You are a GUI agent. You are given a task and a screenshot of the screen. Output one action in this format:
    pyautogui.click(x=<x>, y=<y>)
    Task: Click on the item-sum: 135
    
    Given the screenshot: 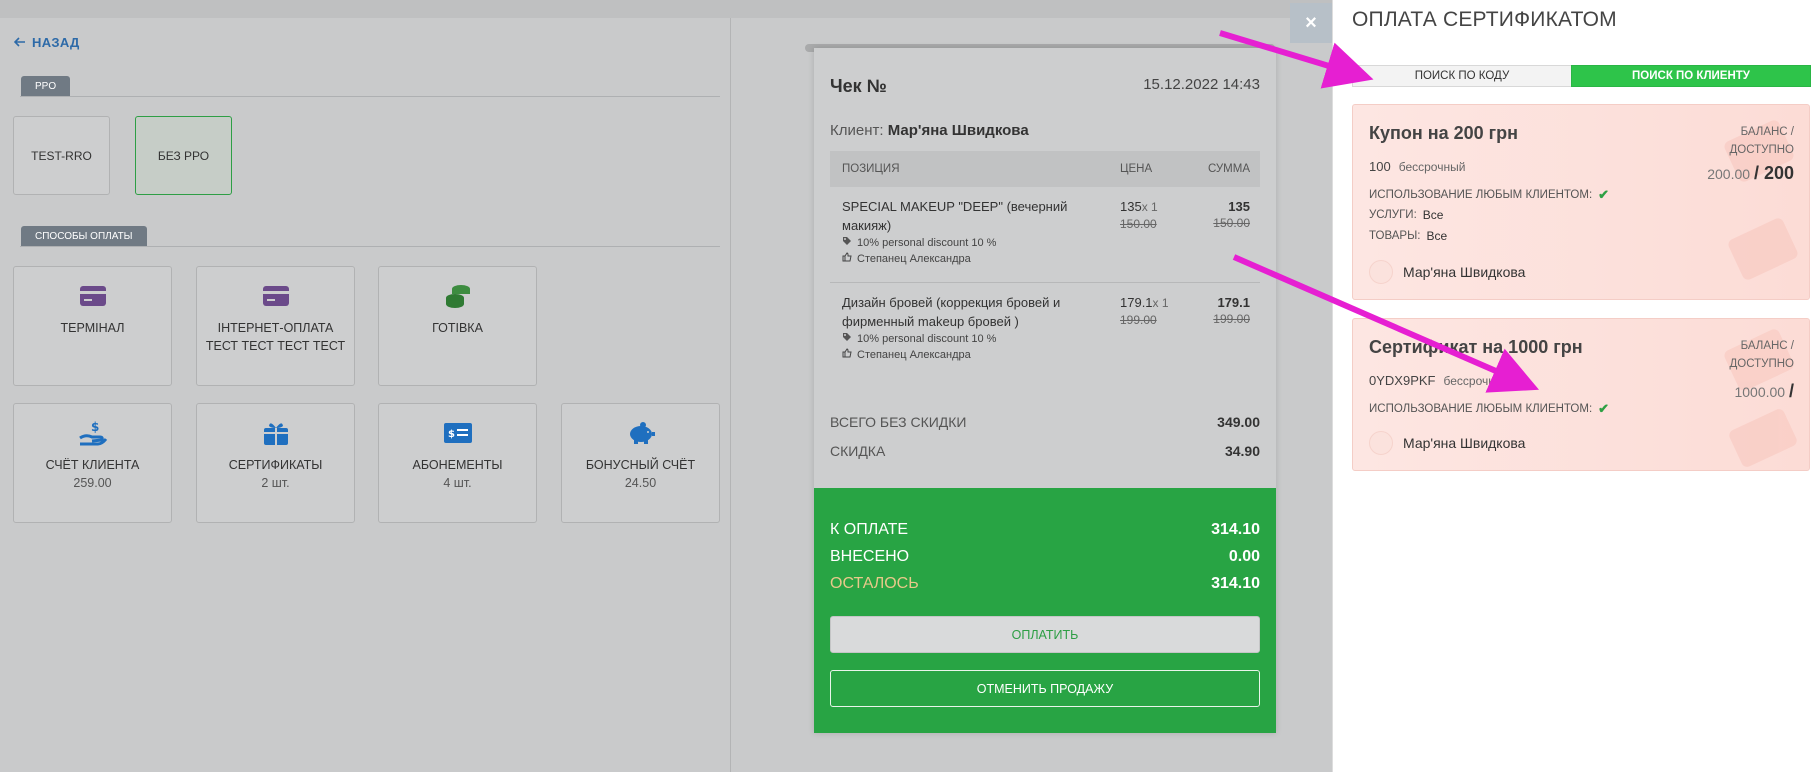 What is the action you would take?
    pyautogui.click(x=1239, y=206)
    